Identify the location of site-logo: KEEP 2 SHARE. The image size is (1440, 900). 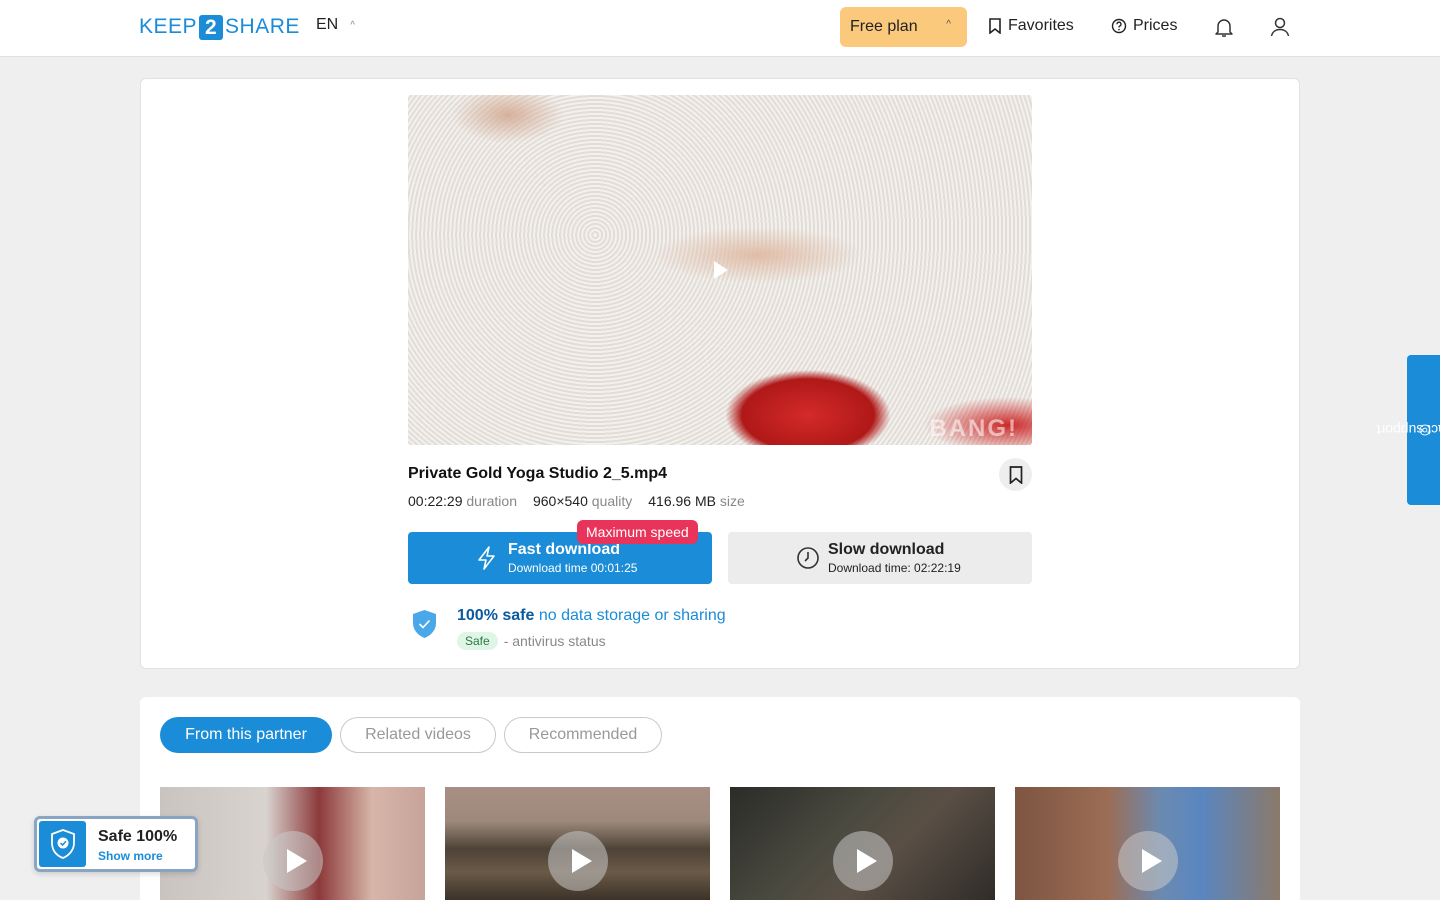
(219, 27).